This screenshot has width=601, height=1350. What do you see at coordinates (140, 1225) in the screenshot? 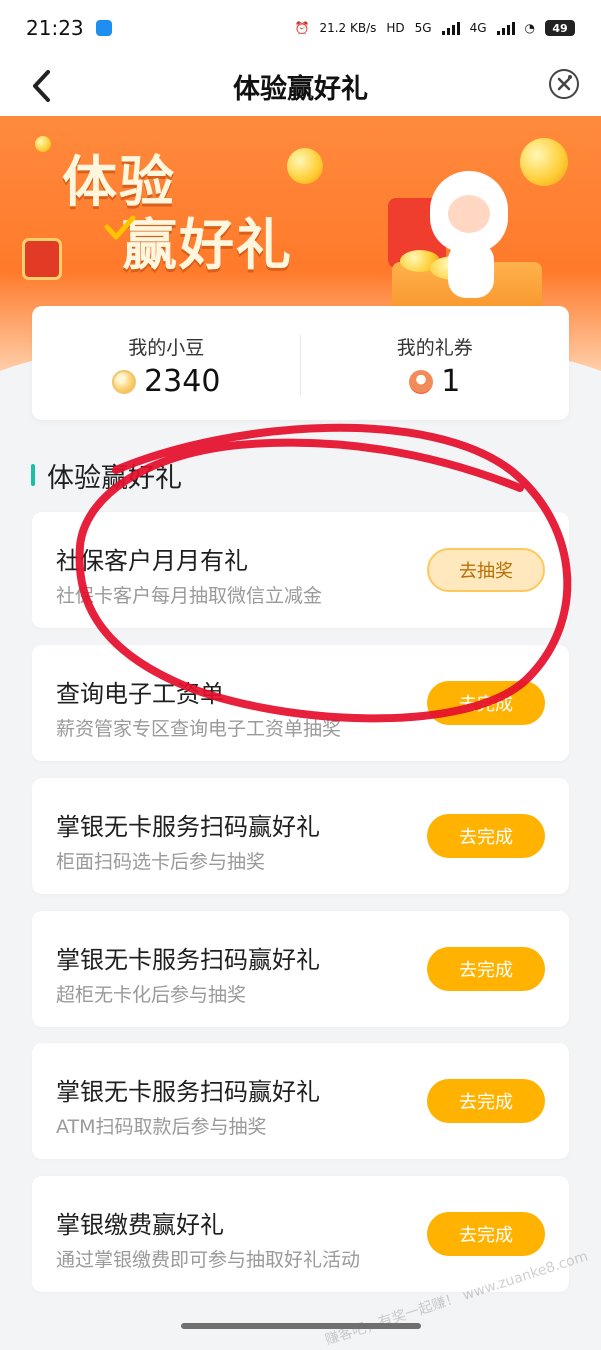
I see `task-title: 掌银缴费赢好礼` at bounding box center [140, 1225].